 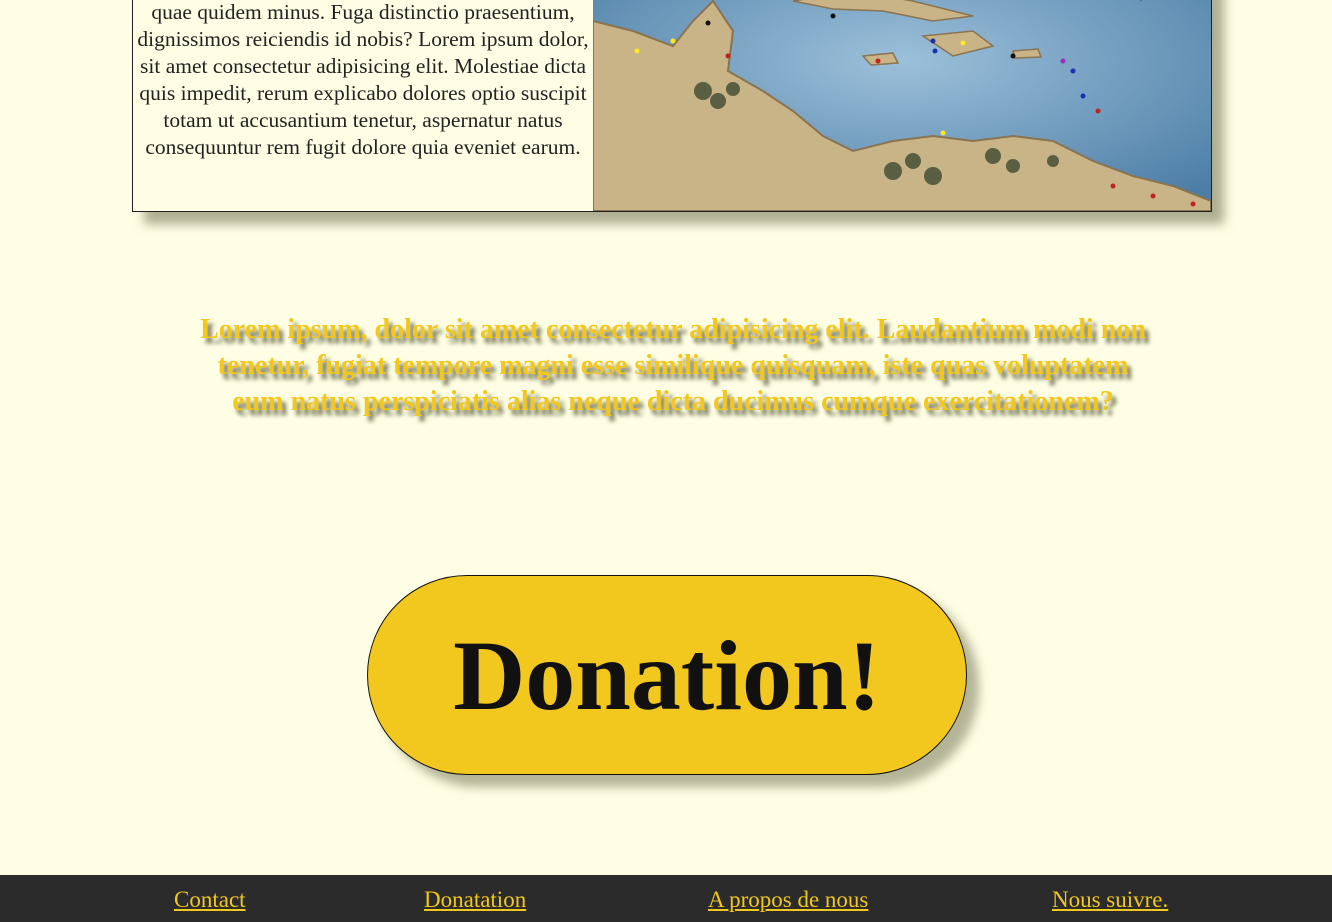 What do you see at coordinates (667, 675) in the screenshot?
I see `donation-button: Donation!` at bounding box center [667, 675].